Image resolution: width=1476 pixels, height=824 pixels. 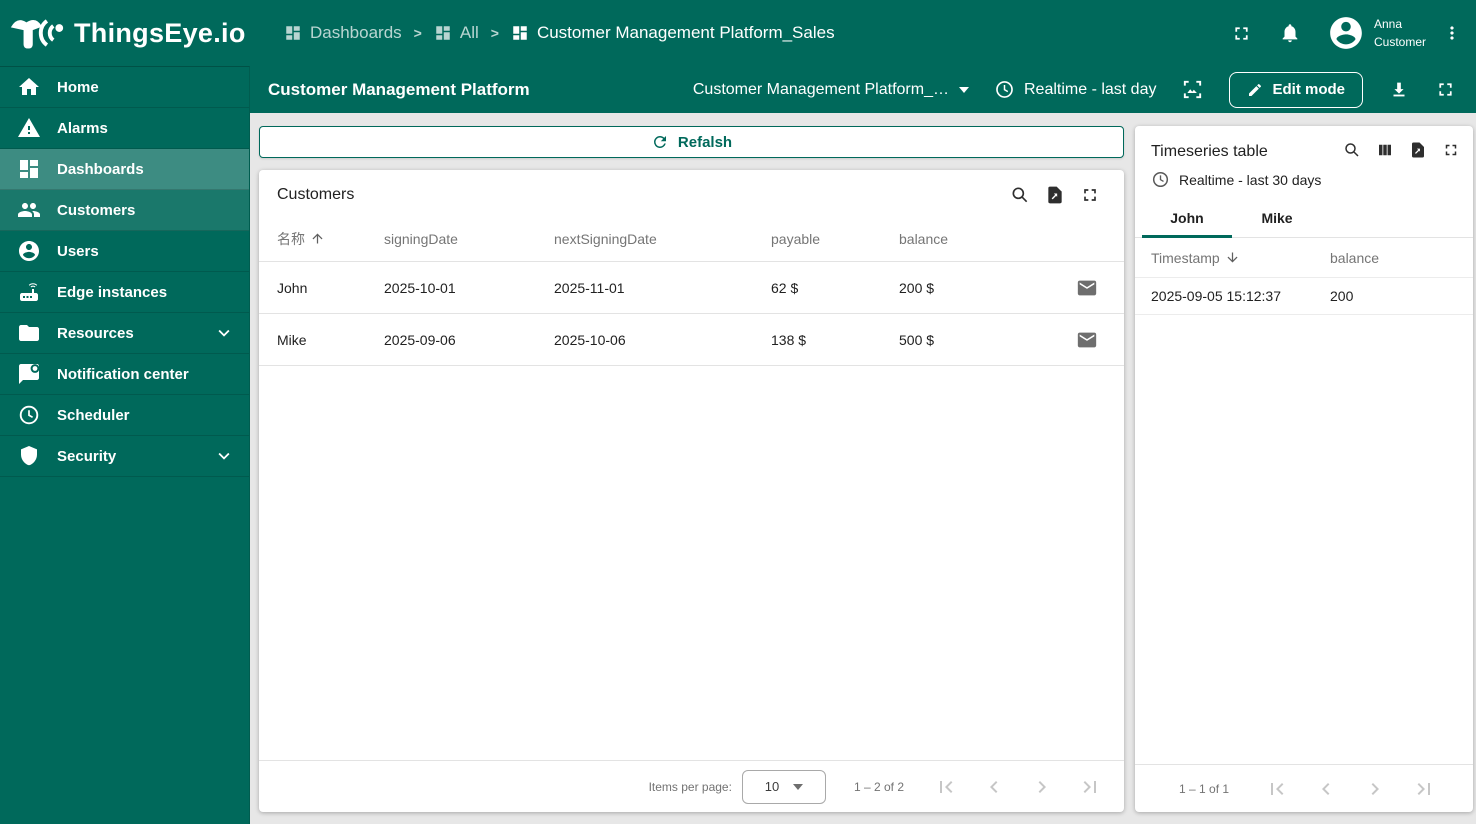 I want to click on sidebar-item-home: Home, so click(x=124, y=87).